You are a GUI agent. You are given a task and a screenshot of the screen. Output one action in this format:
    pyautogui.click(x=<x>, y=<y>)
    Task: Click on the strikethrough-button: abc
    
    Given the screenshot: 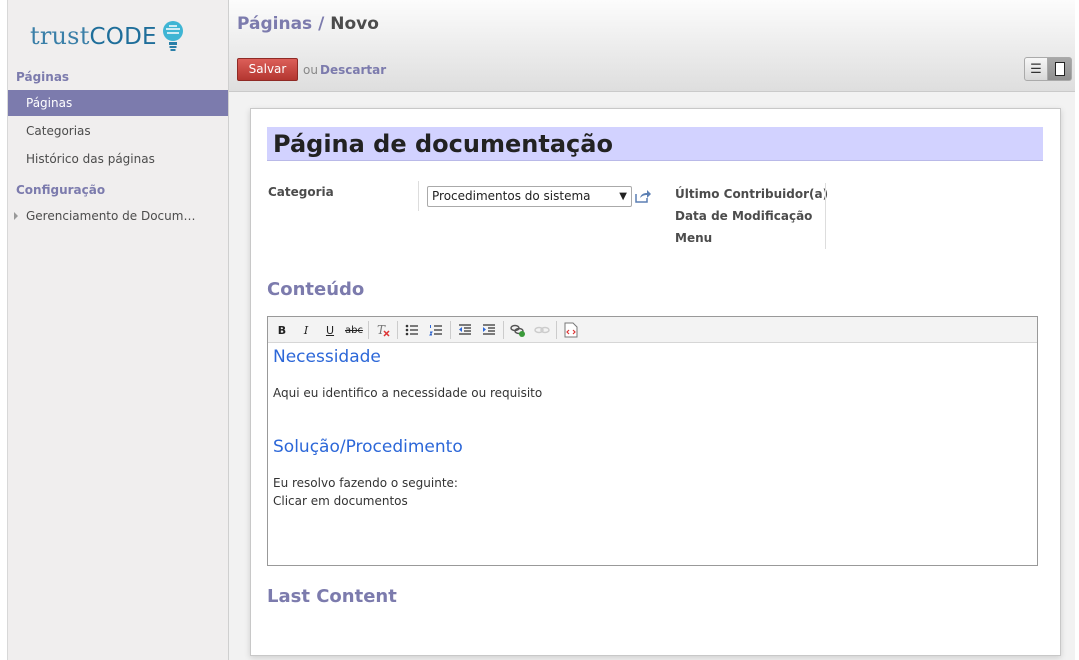 What is the action you would take?
    pyautogui.click(x=354, y=330)
    